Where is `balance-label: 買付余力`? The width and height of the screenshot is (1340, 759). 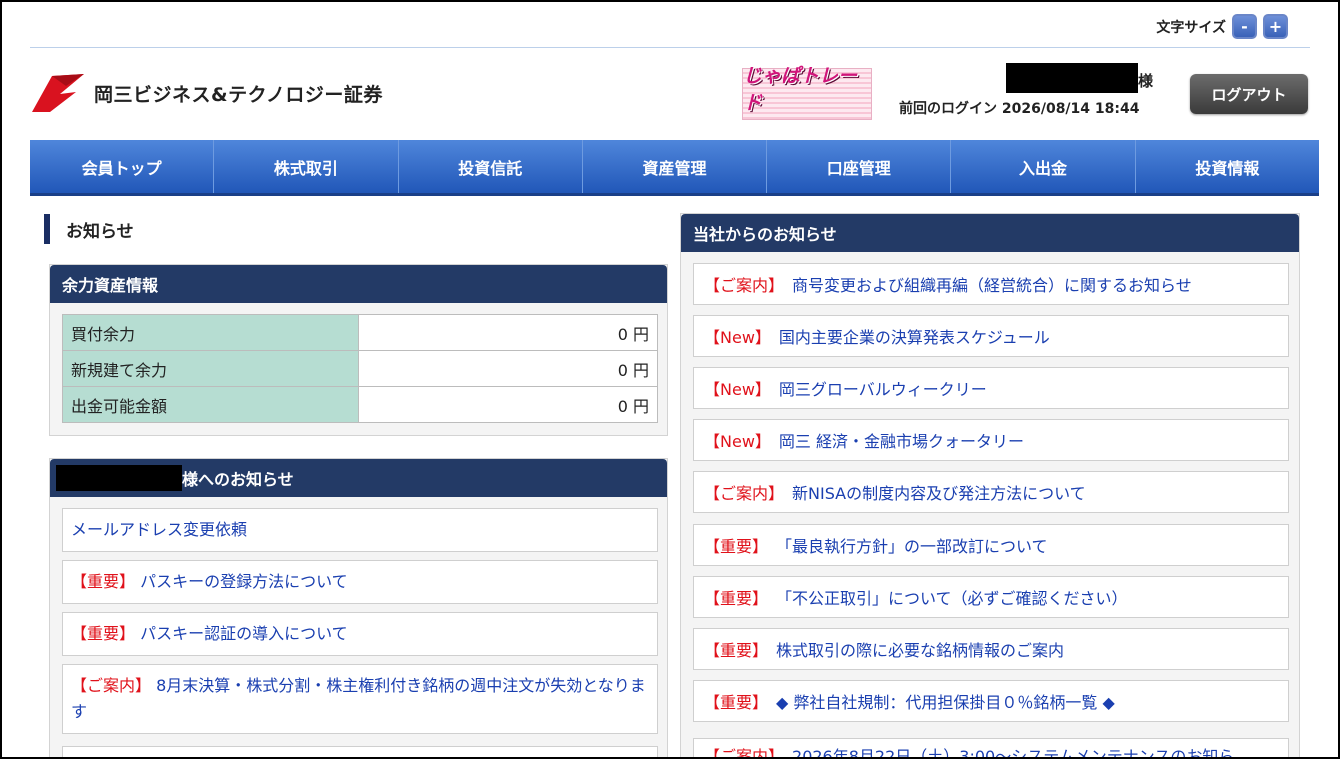
balance-label: 買付余力 is located at coordinates (210, 332).